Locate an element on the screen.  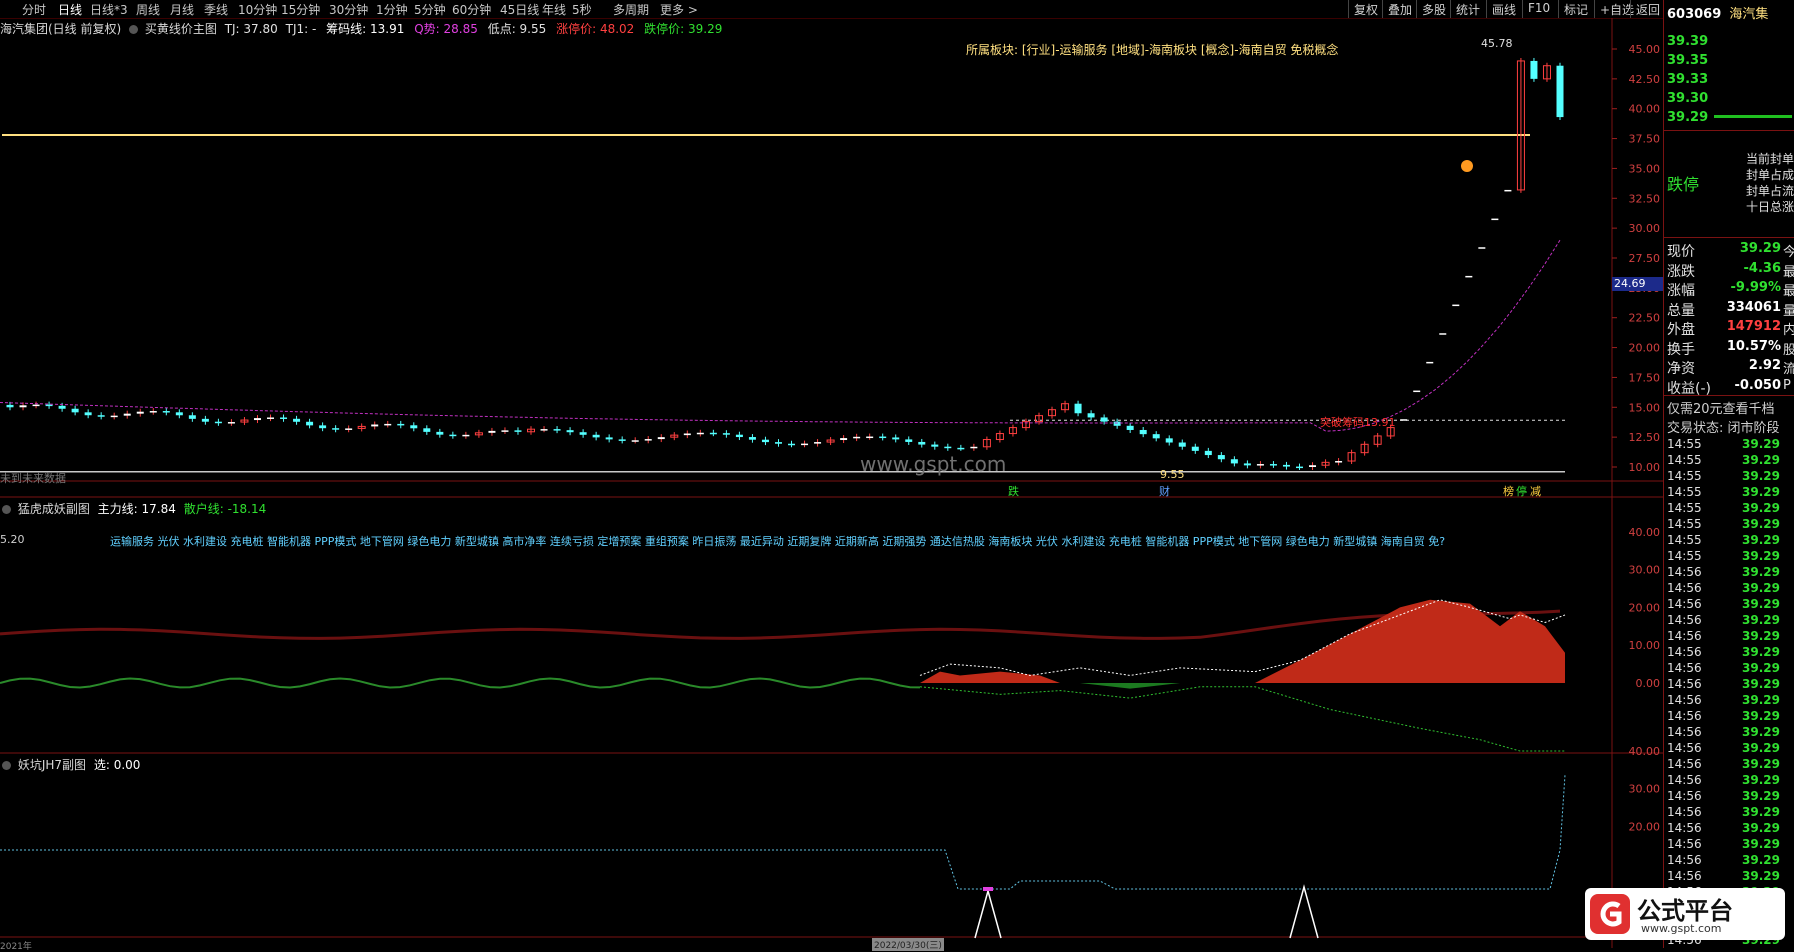
quote-extra: 最 is located at coordinates (1788, 289).